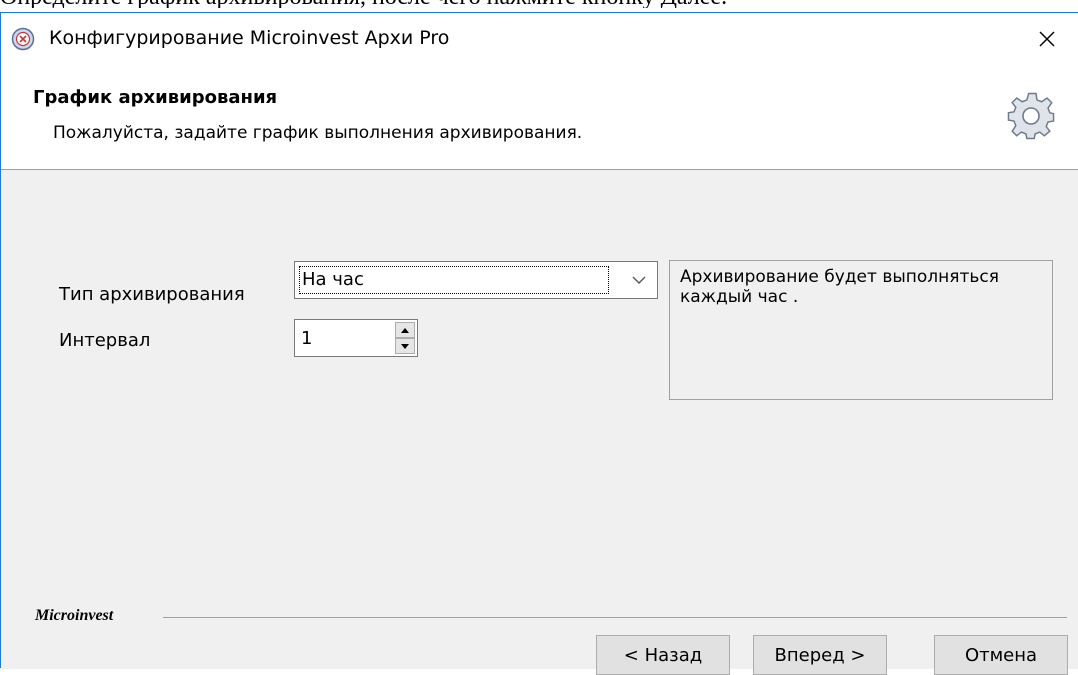  What do you see at coordinates (152, 294) in the screenshot?
I see `archive-type-label: Тип архивирования` at bounding box center [152, 294].